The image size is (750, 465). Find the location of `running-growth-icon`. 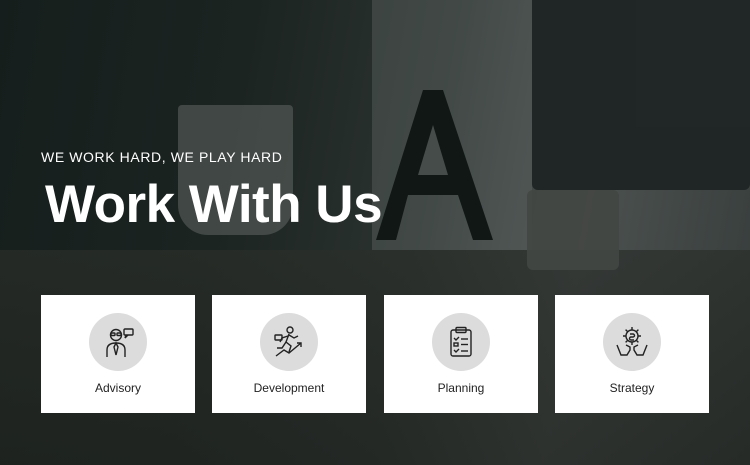

running-growth-icon is located at coordinates (288, 341).